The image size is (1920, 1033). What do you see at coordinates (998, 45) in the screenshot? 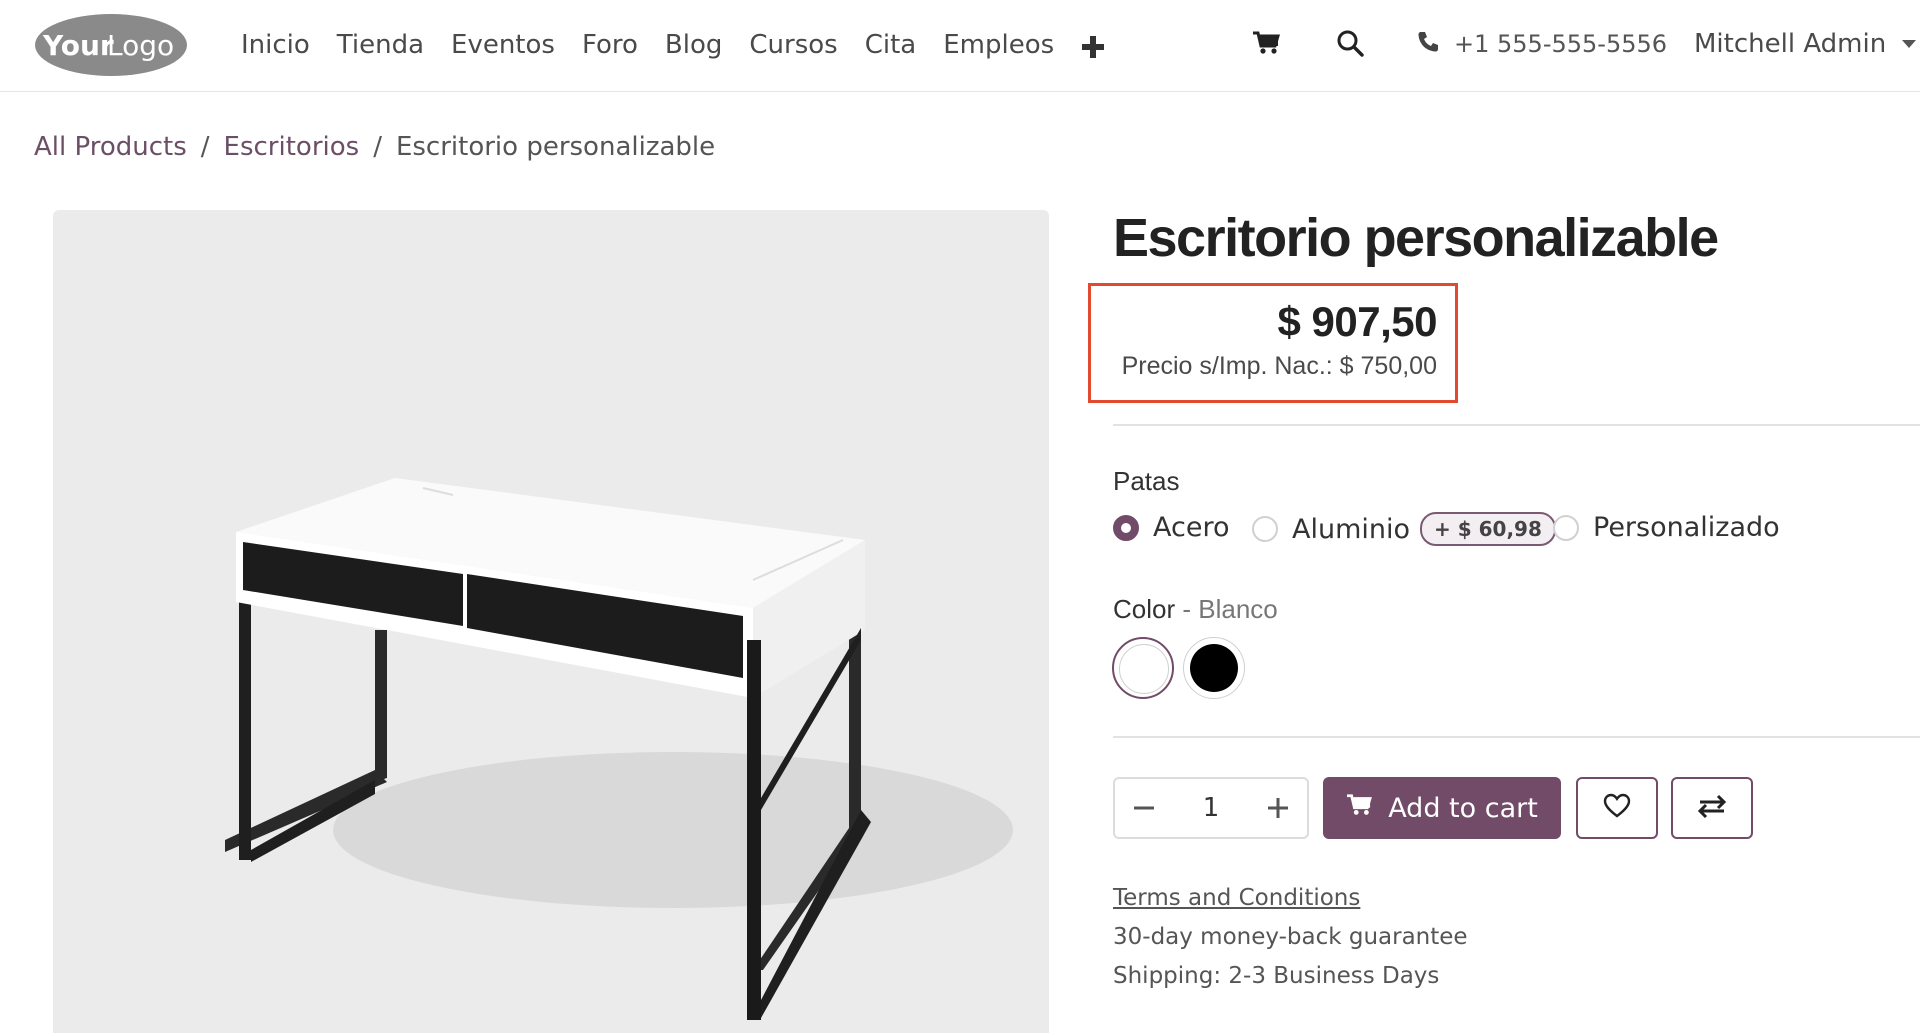
I see `nav-item-empleos: Empleos` at bounding box center [998, 45].